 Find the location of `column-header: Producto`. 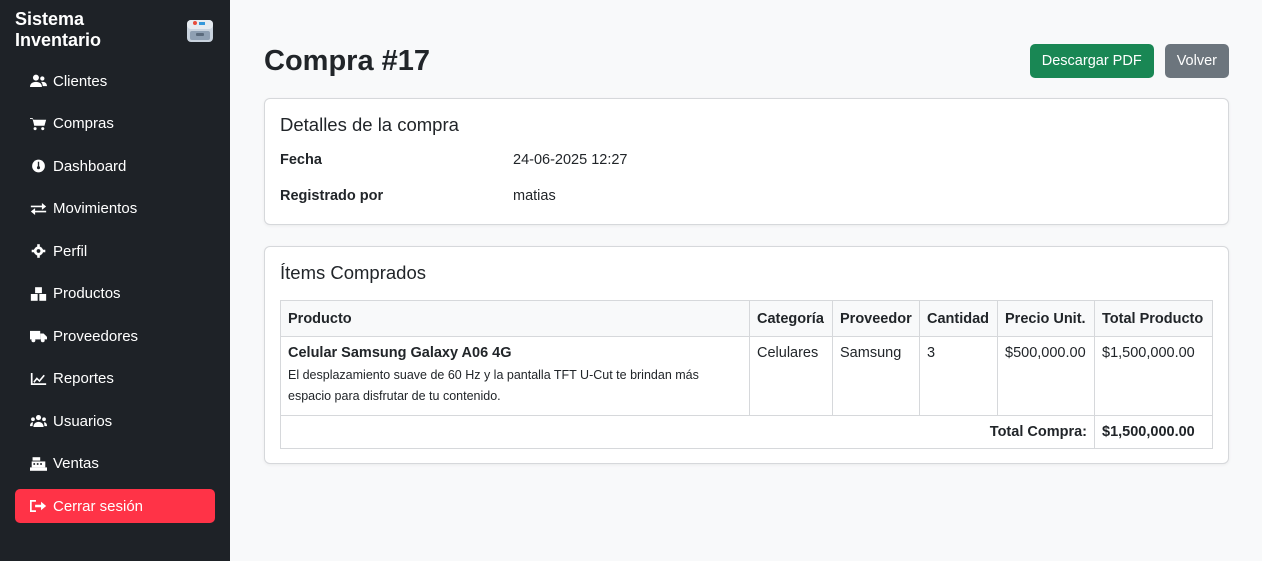

column-header: Producto is located at coordinates (515, 318).